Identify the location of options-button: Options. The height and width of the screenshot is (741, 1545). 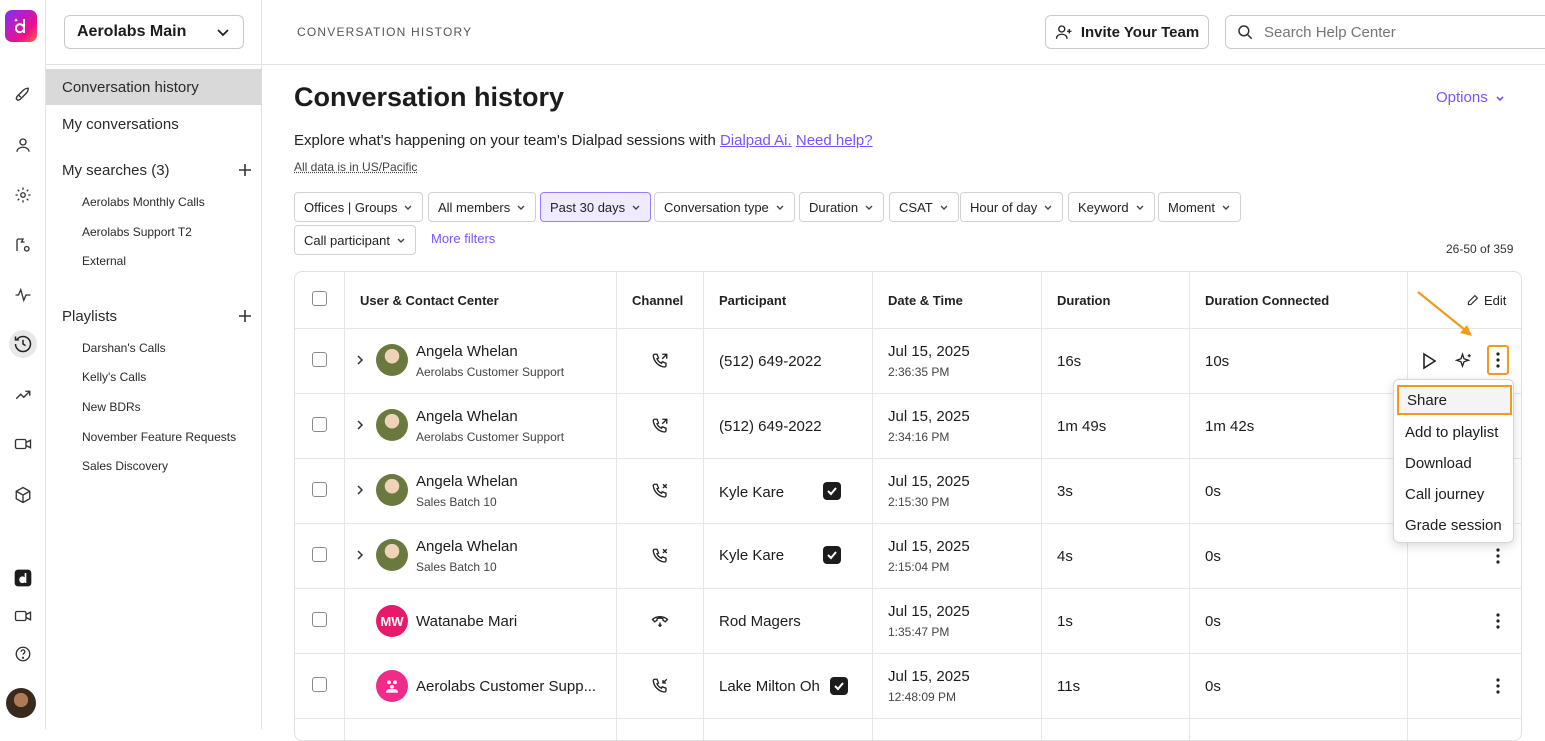
(1471, 97).